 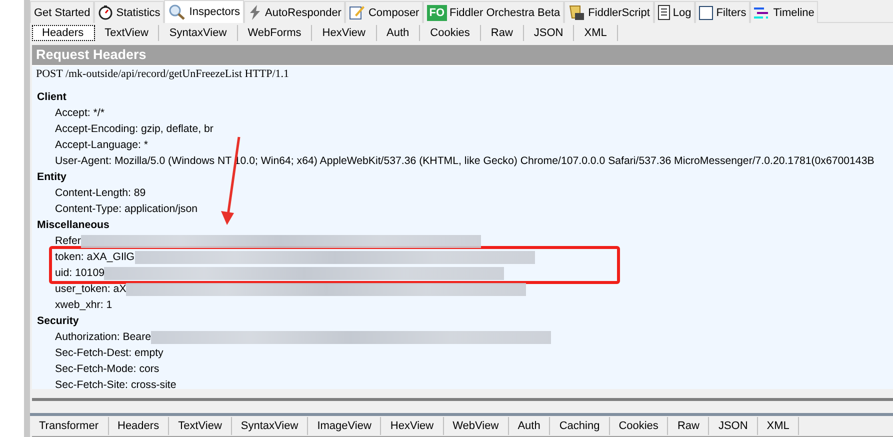 I want to click on request-view-tab: Headers, so click(x=63, y=32).